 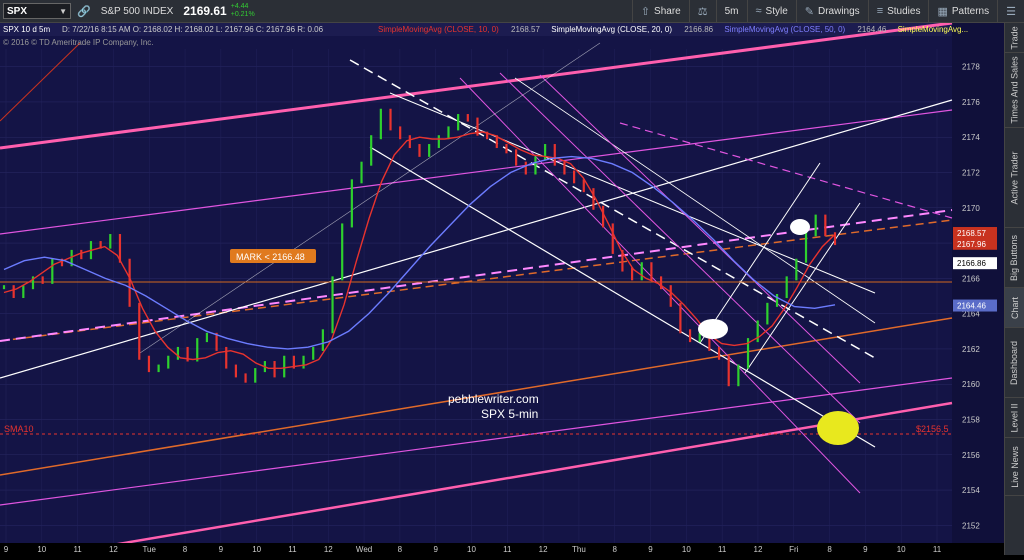 I want to click on watermark-caption: SPX 5-min, so click(x=509, y=414).